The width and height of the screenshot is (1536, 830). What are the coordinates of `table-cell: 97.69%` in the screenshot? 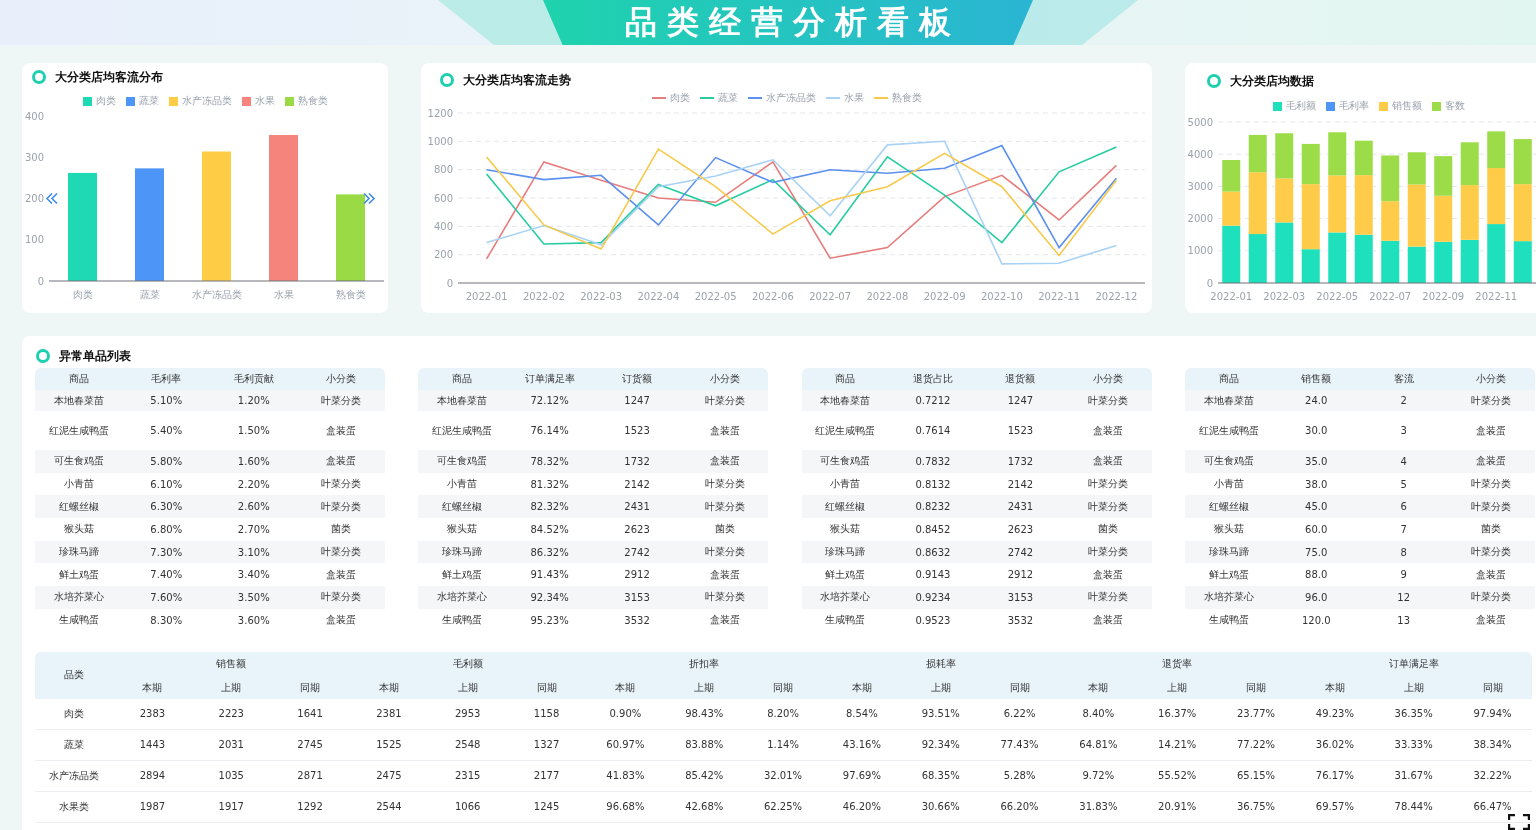 It's located at (862, 775).